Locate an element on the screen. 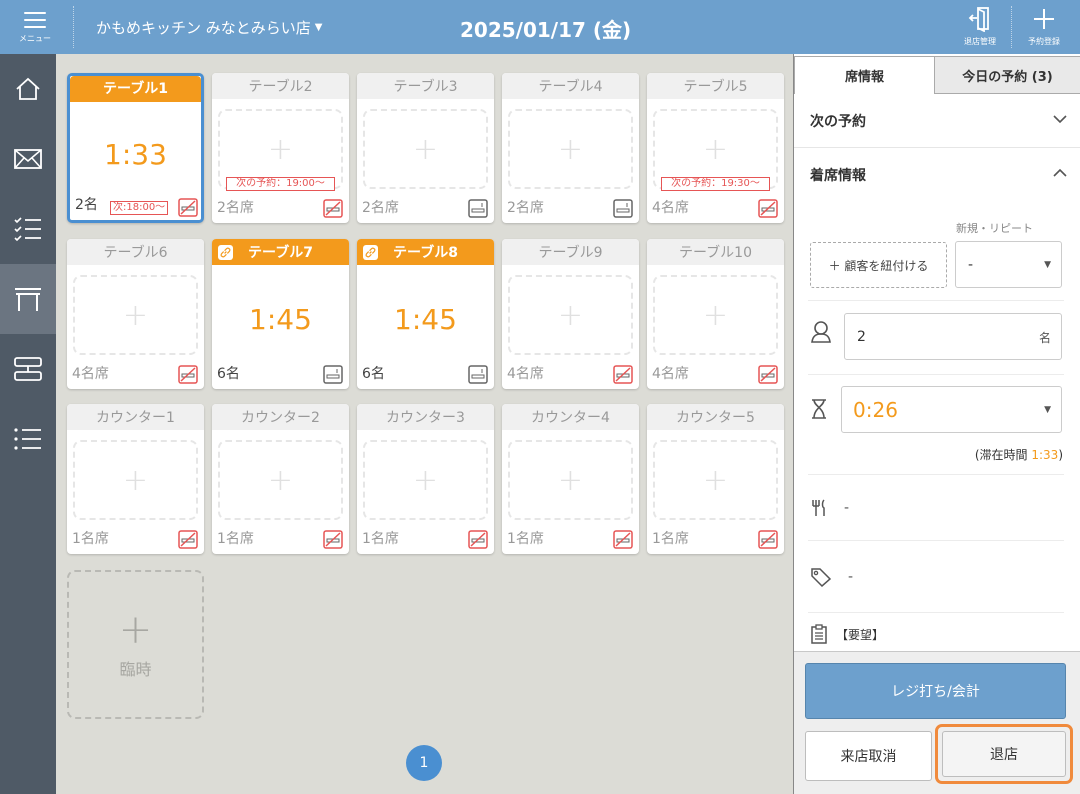  home-icon is located at coordinates (28, 88).